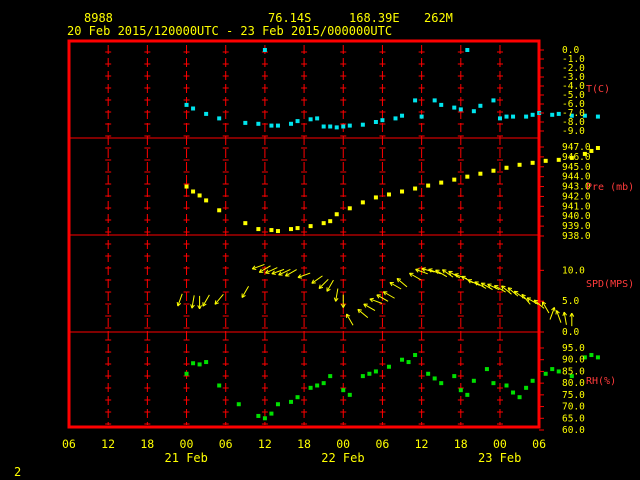 This screenshot has width=640, height=480. I want to click on elevation: 262M, so click(438, 18).